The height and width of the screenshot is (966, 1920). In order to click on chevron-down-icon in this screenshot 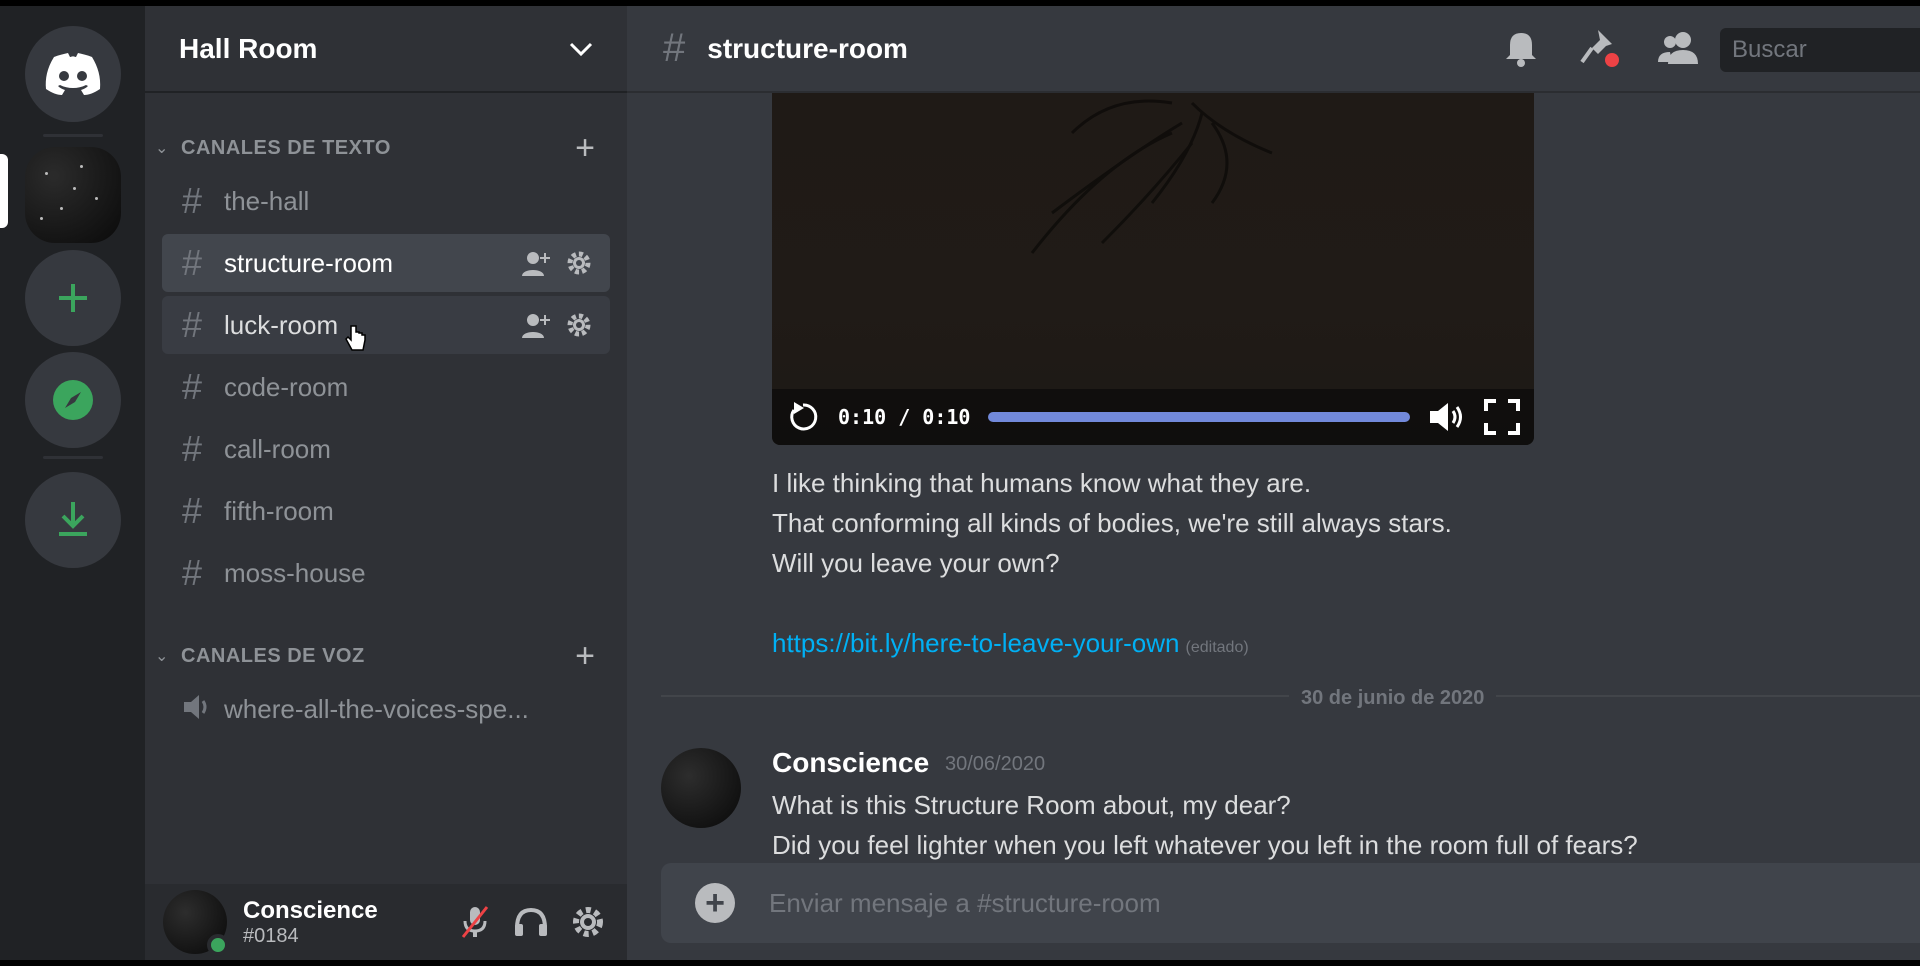, I will do `click(581, 49)`.